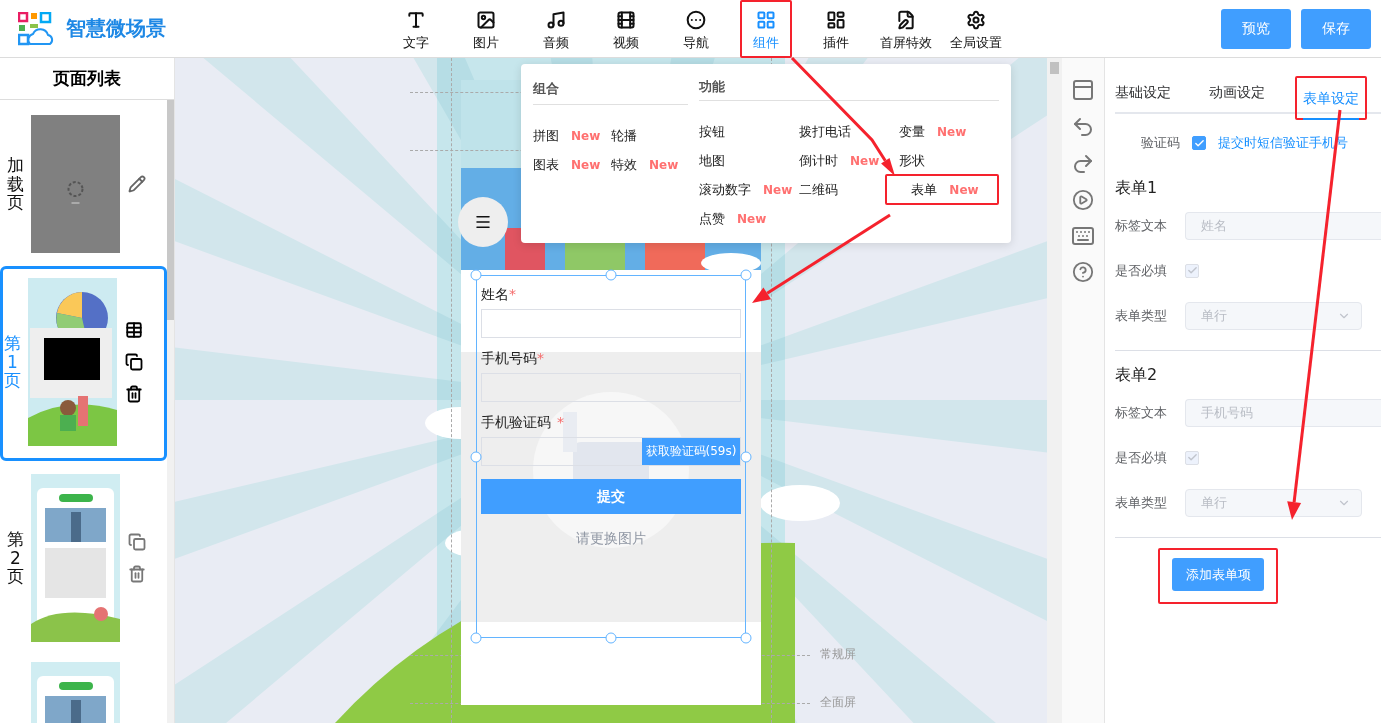 This screenshot has width=1381, height=723. I want to click on page-label: 第1页, so click(12, 362).